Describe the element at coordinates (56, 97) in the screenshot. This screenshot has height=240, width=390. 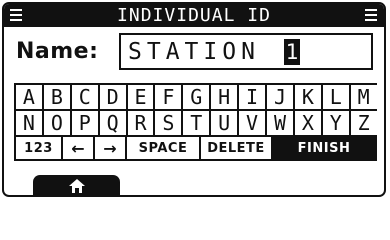
I see `key-b: B` at that location.